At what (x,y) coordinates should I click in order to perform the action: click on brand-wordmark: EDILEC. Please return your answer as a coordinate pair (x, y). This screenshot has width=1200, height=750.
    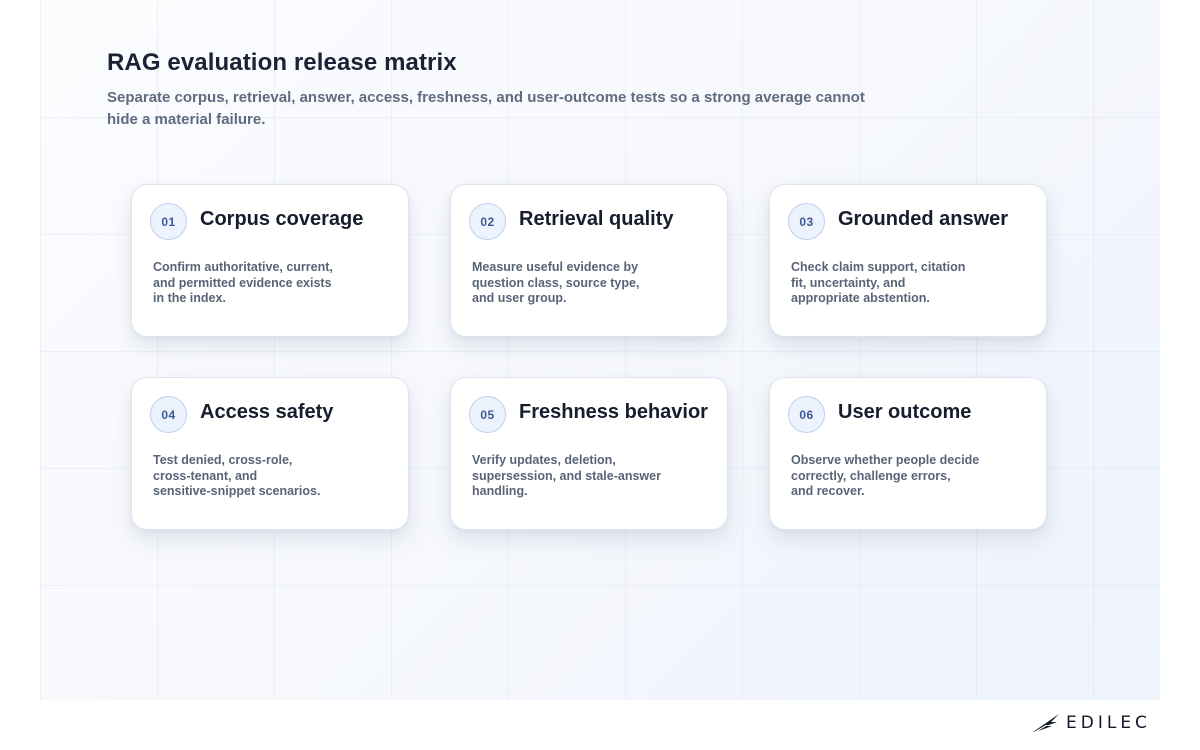
    Looking at the image, I should click on (1108, 723).